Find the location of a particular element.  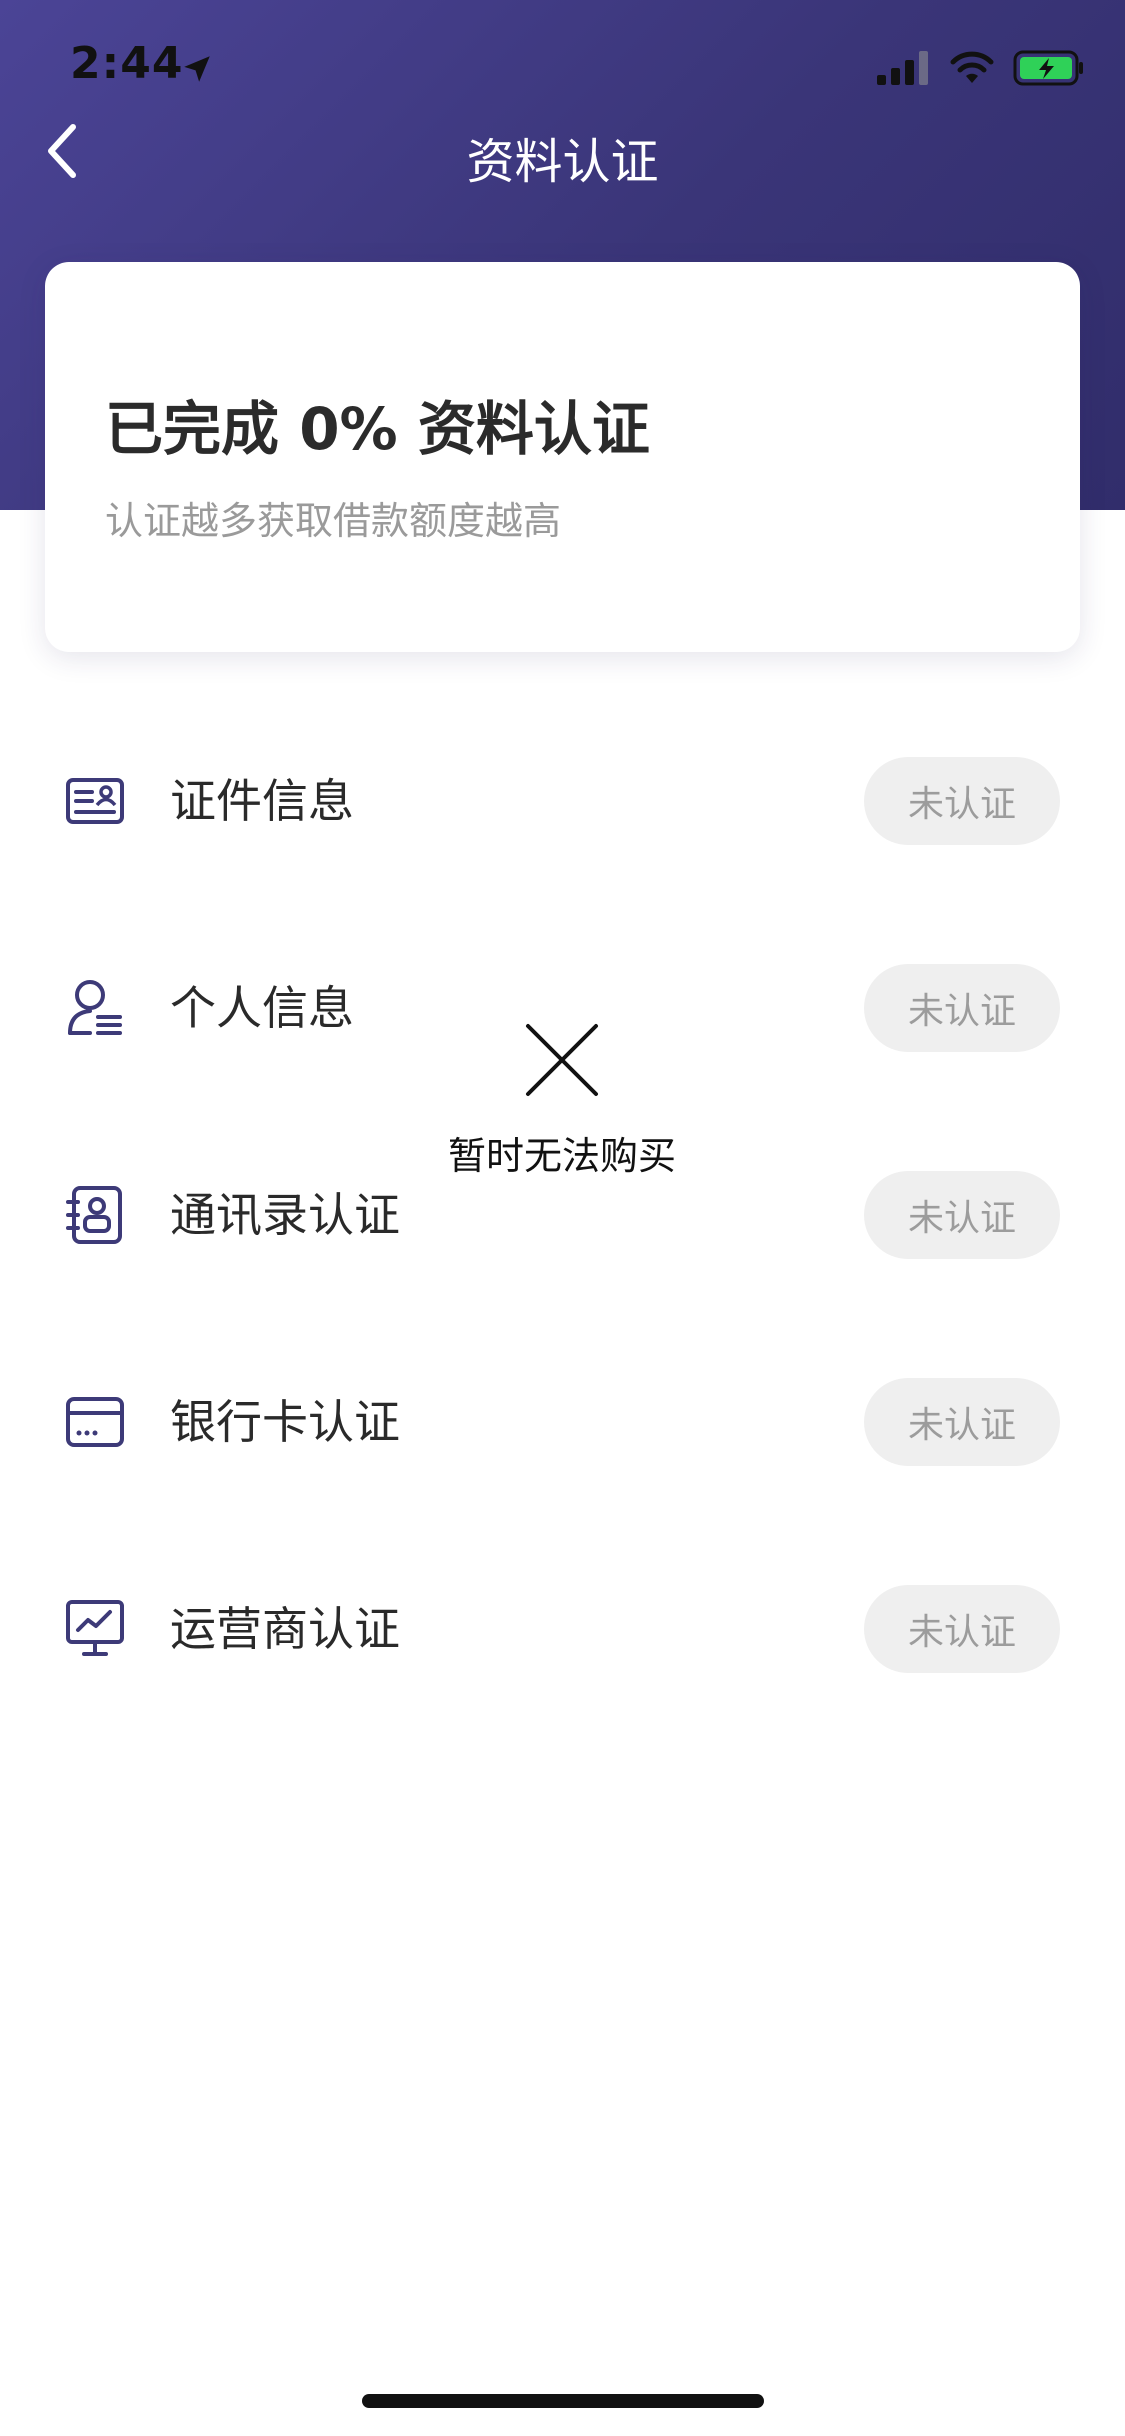

contacts-icon is located at coordinates (94, 1215).